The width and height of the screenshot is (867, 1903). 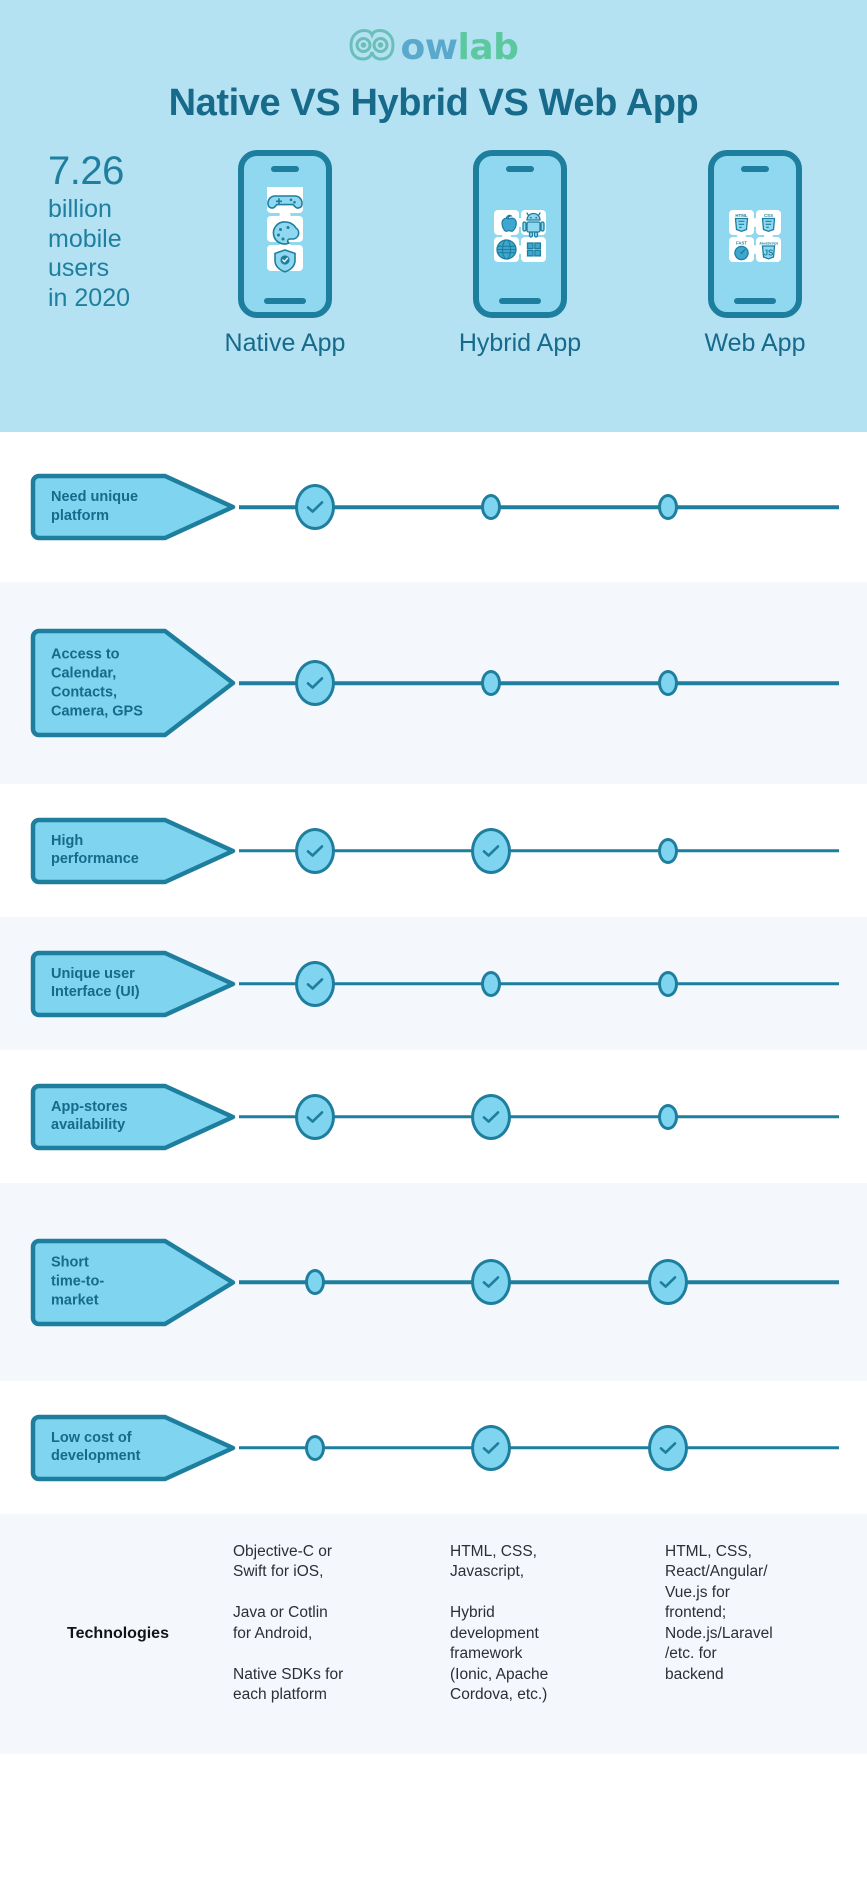 What do you see at coordinates (520, 234) in the screenshot?
I see `hybrid-phone-icon` at bounding box center [520, 234].